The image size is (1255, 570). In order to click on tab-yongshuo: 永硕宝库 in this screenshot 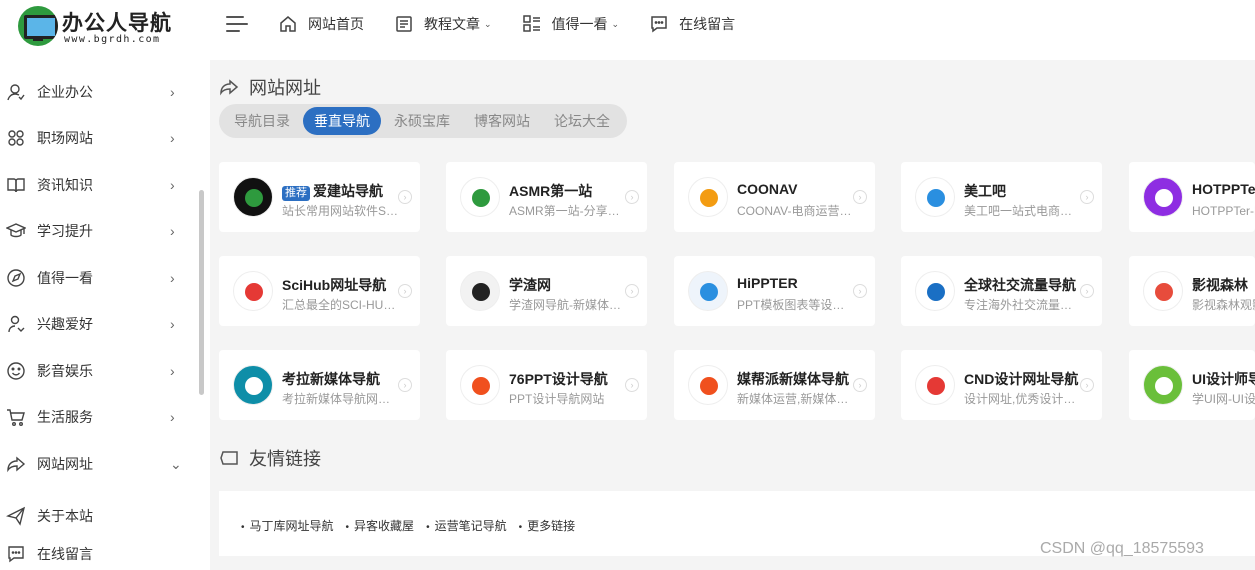, I will do `click(422, 121)`.